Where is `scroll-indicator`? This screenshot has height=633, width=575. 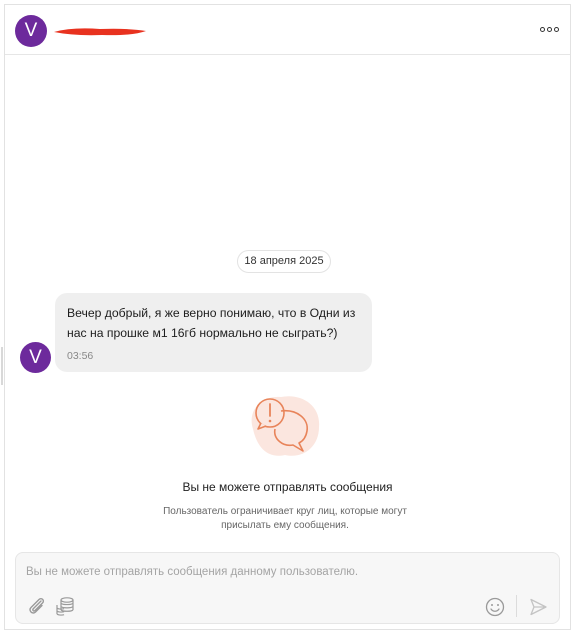 scroll-indicator is located at coordinates (2, 366).